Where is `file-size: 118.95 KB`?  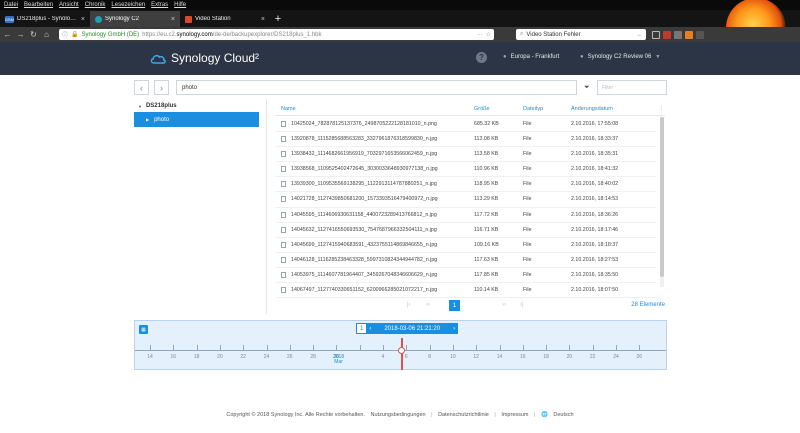 file-size: 118.95 KB is located at coordinates (486, 184).